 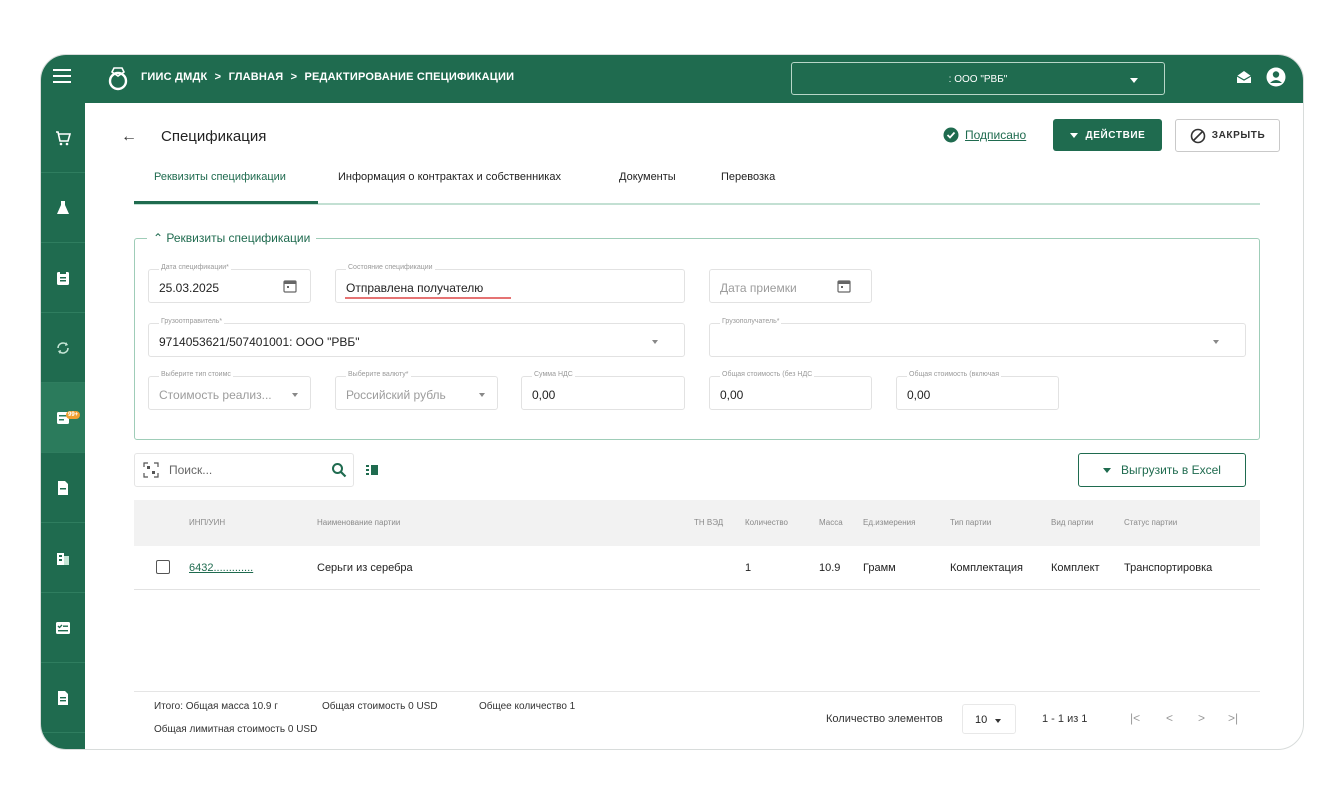 What do you see at coordinates (63, 138) in the screenshot?
I see `sidebar-item-cart` at bounding box center [63, 138].